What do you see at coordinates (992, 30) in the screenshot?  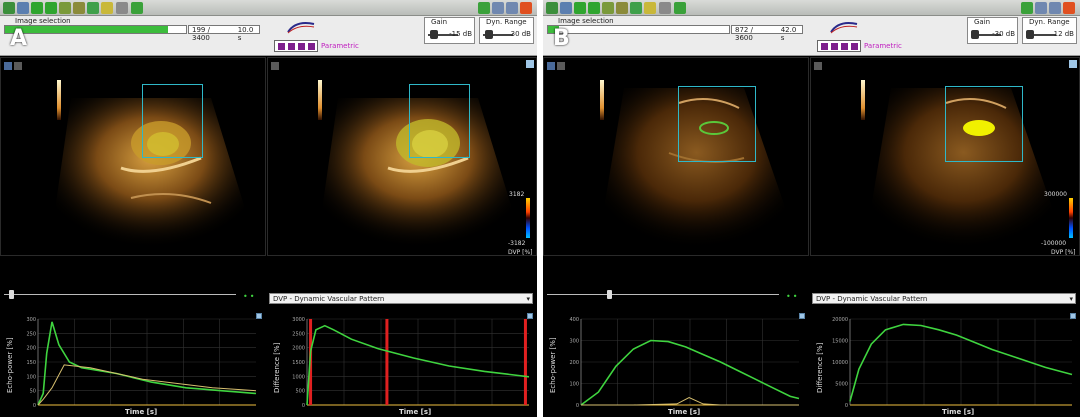 I see `gain-control: Gain -30 dB` at bounding box center [992, 30].